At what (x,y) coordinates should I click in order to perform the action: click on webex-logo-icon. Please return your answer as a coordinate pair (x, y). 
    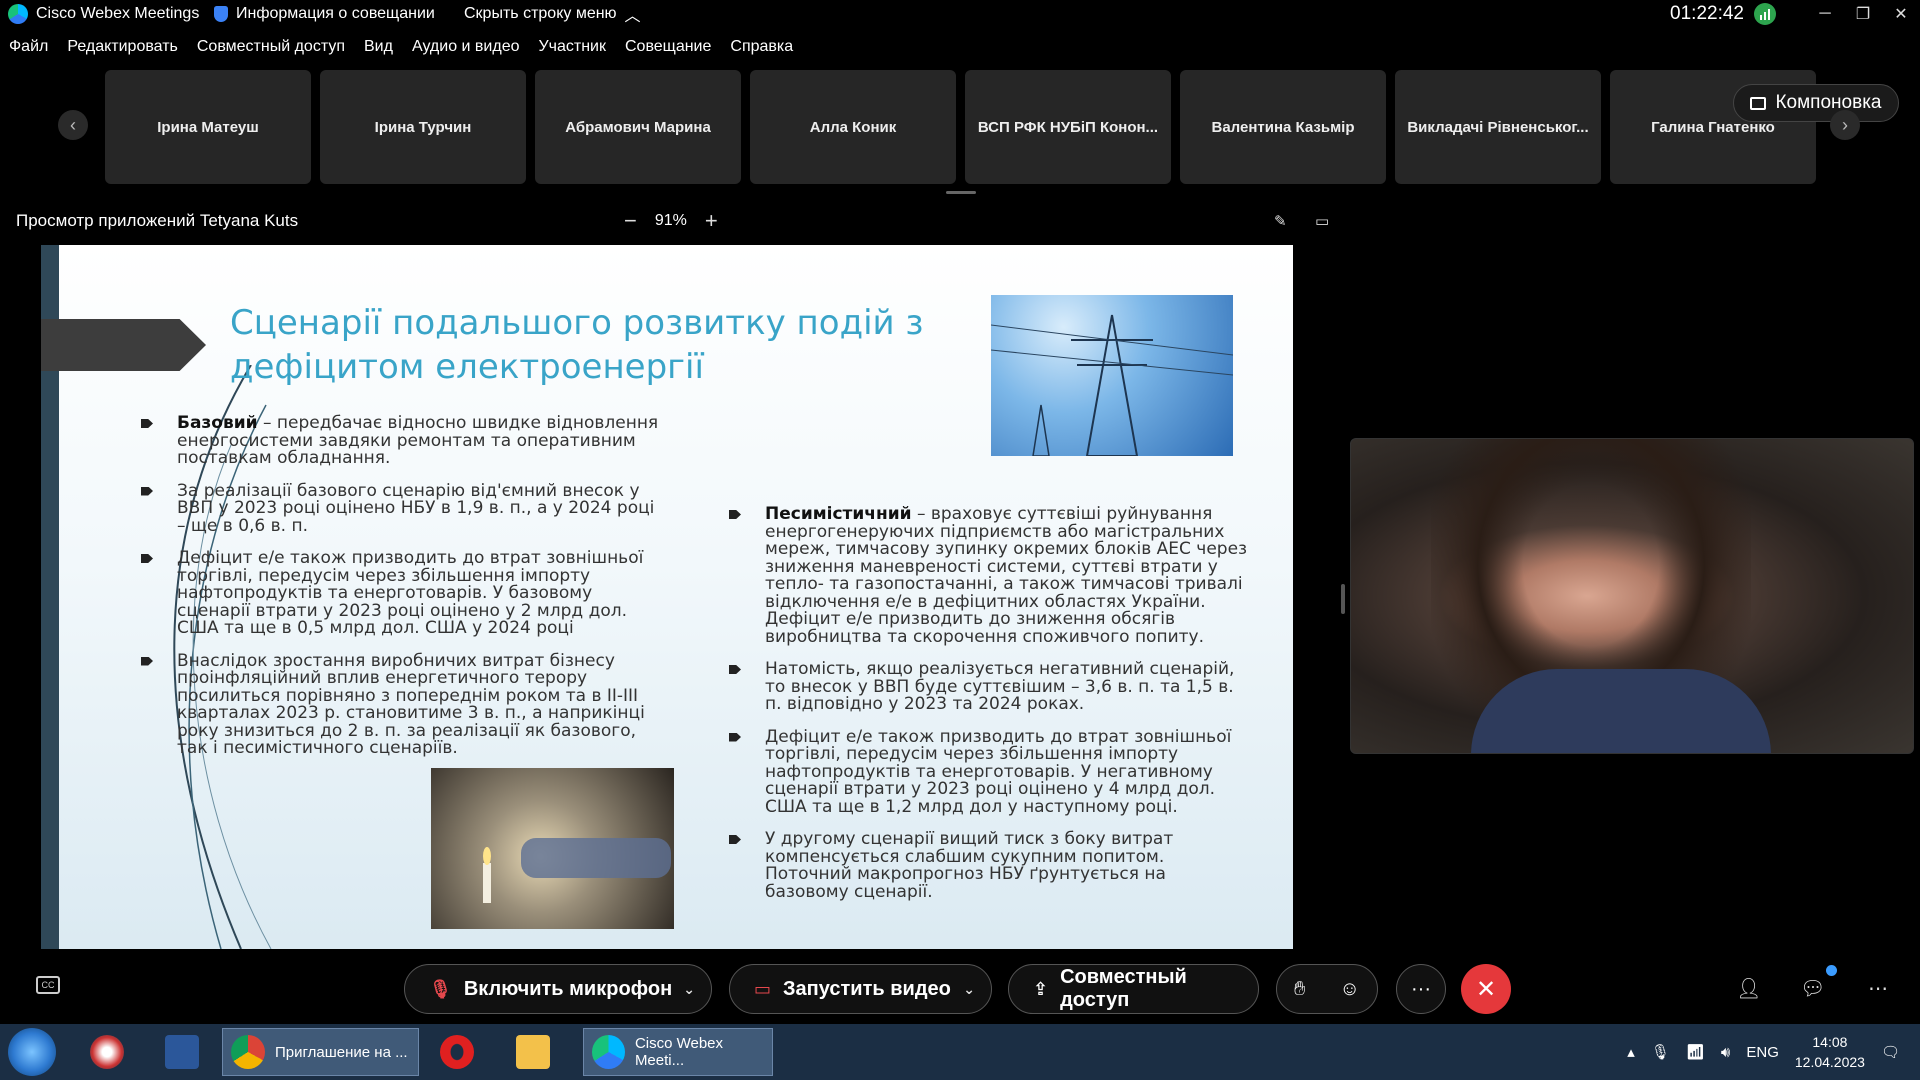
    Looking at the image, I should click on (18, 14).